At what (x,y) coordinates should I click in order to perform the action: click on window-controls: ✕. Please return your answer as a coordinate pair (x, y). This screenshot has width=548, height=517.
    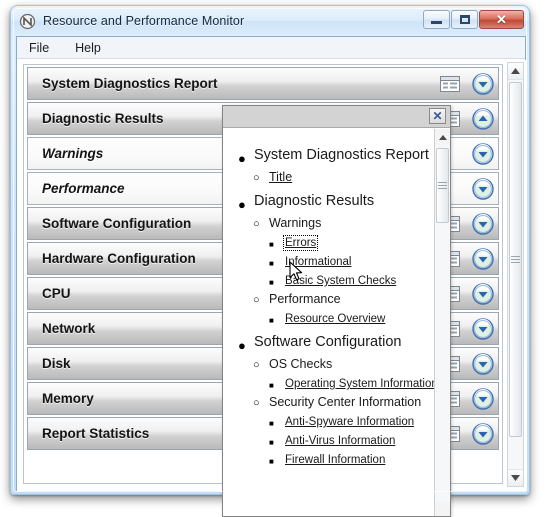
    Looking at the image, I should click on (473, 19).